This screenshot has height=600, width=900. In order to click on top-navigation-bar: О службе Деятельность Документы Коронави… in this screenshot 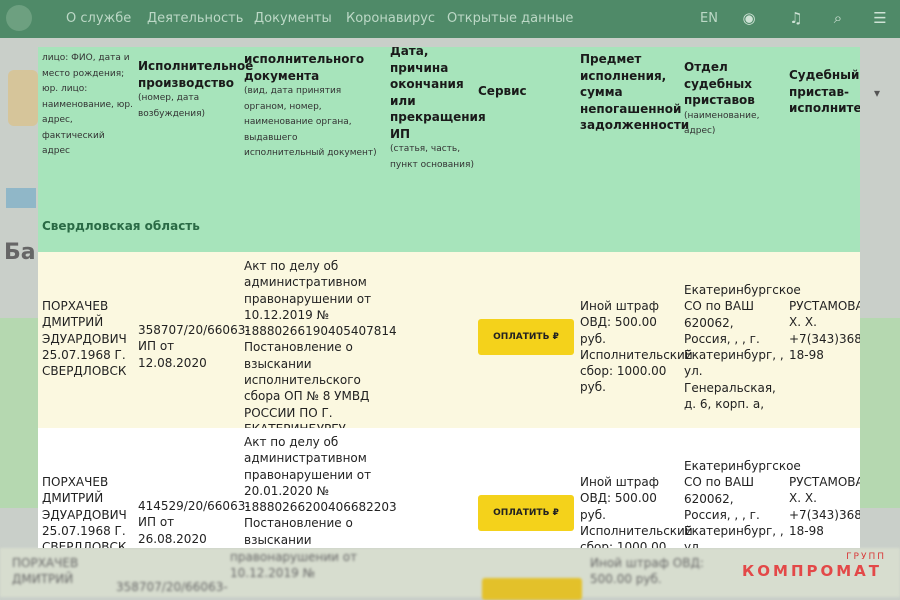, I will do `click(450, 19)`.